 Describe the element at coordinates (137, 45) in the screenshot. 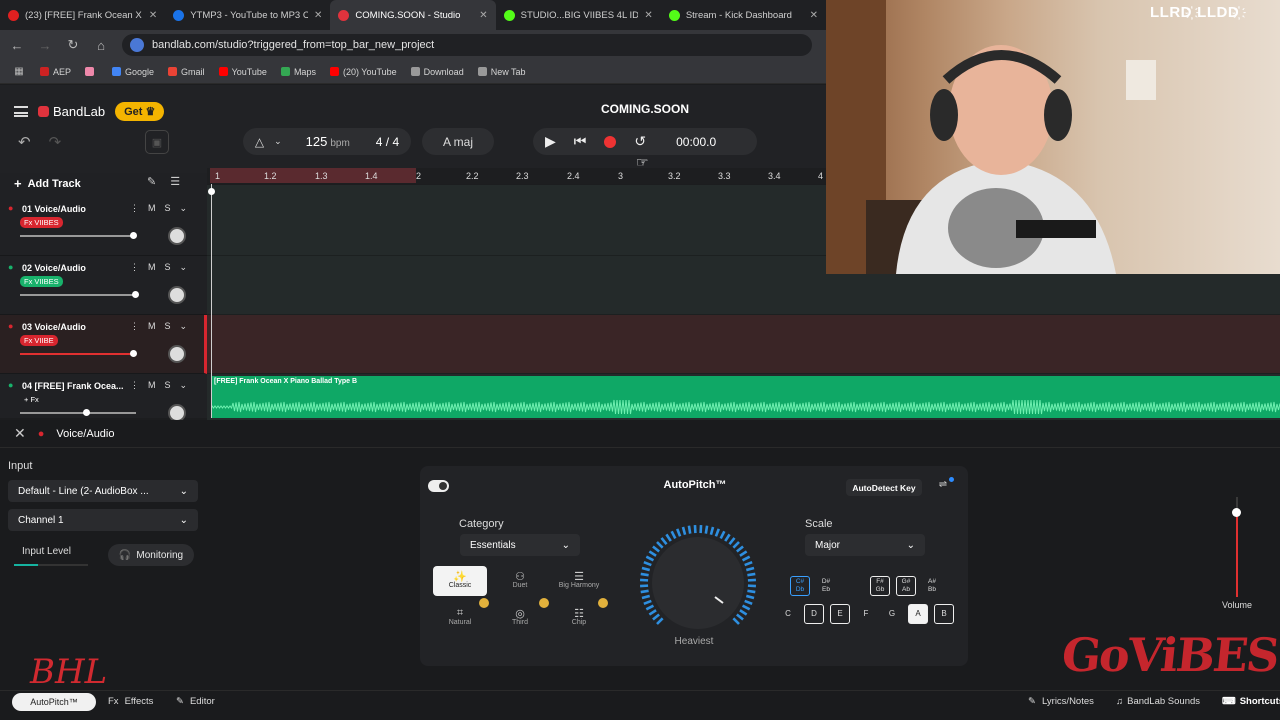

I see `site-info-icon` at that location.